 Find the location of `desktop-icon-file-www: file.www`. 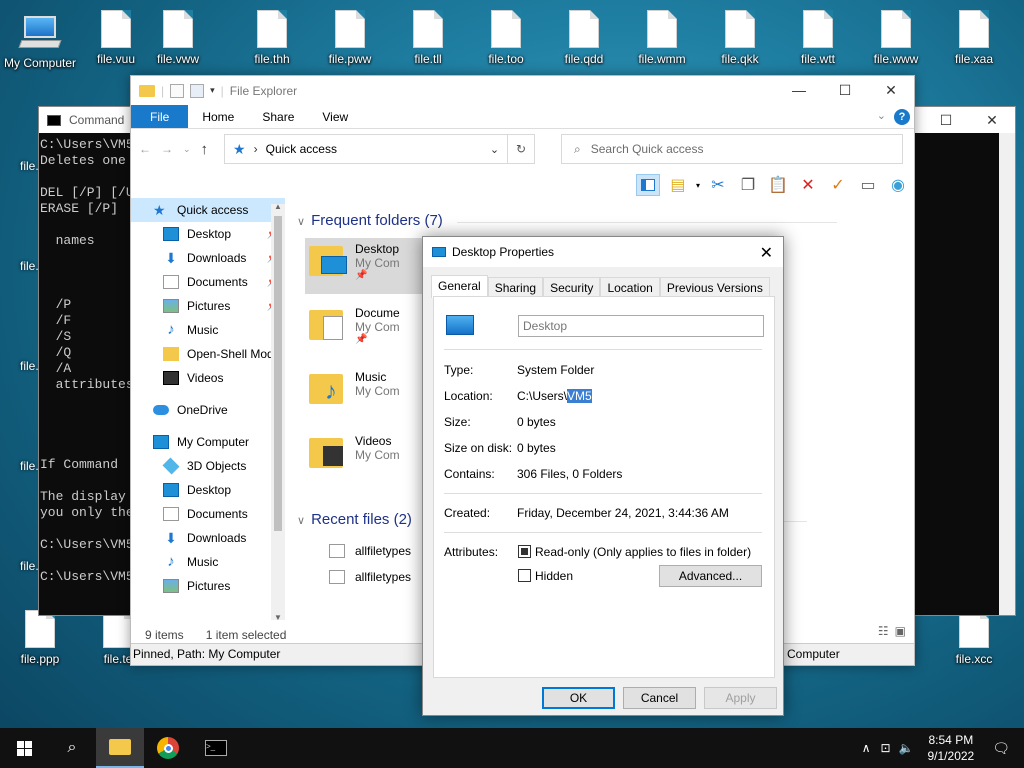

desktop-icon-file-www: file.www is located at coordinates (896, 38).